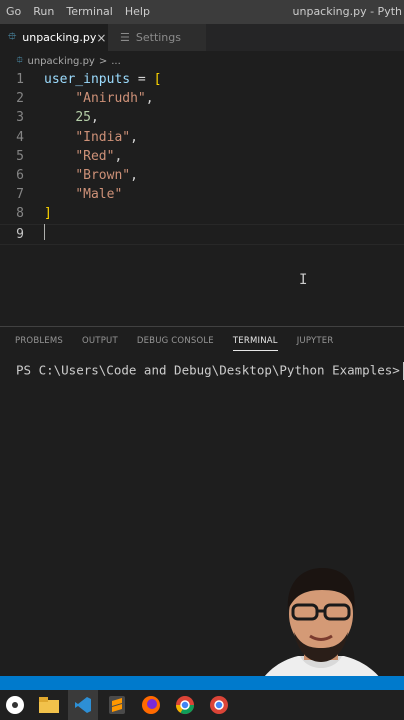  I want to click on window-title: unpacking.py - Pyth, so click(347, 11).